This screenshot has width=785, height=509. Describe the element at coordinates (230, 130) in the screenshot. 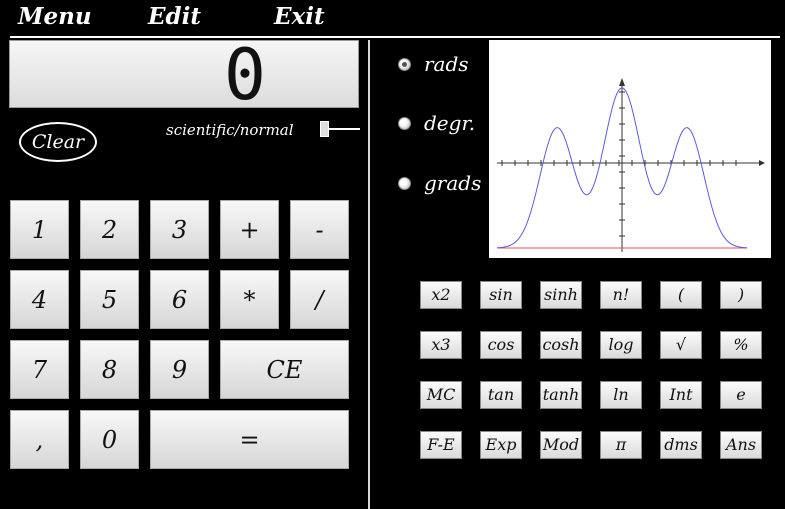

I see `mode-label: scientific/normal` at that location.